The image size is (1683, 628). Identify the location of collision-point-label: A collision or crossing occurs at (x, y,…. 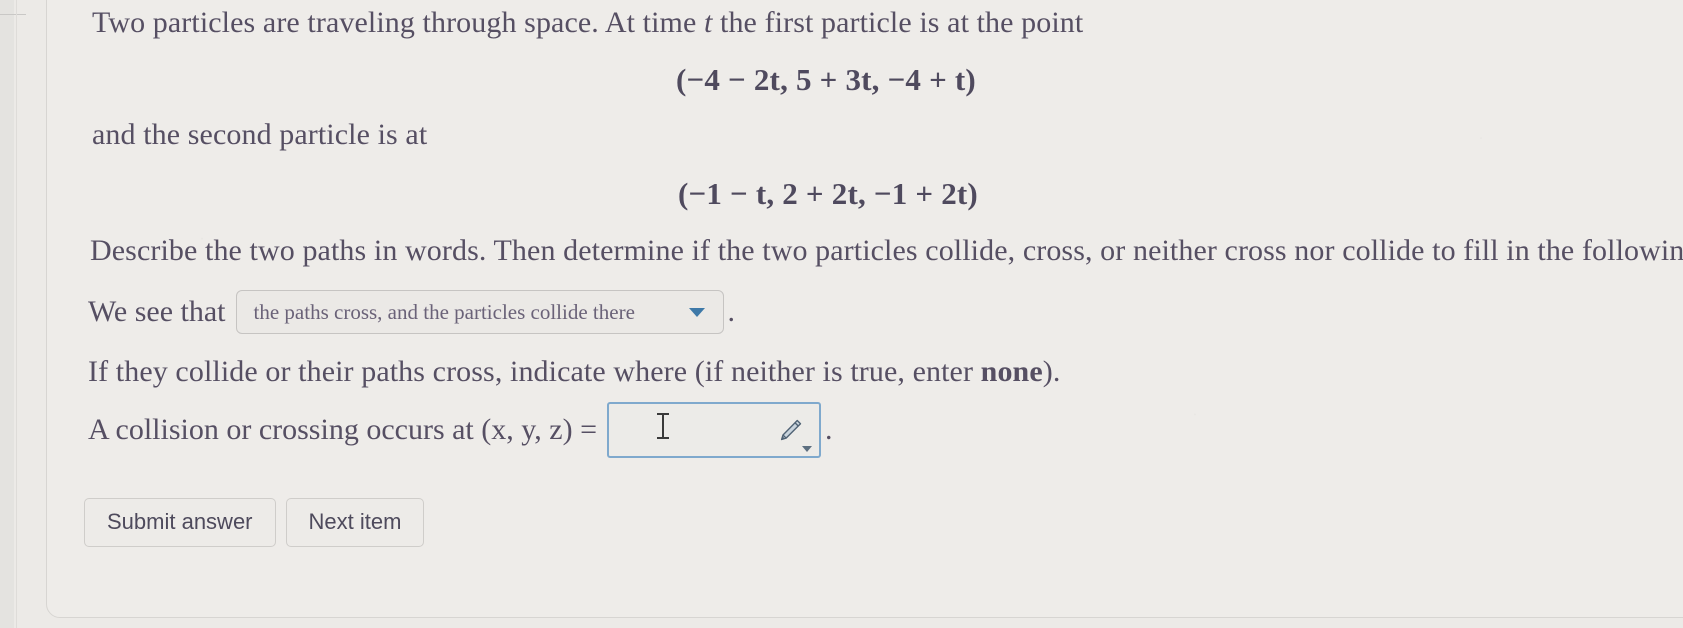
(343, 429).